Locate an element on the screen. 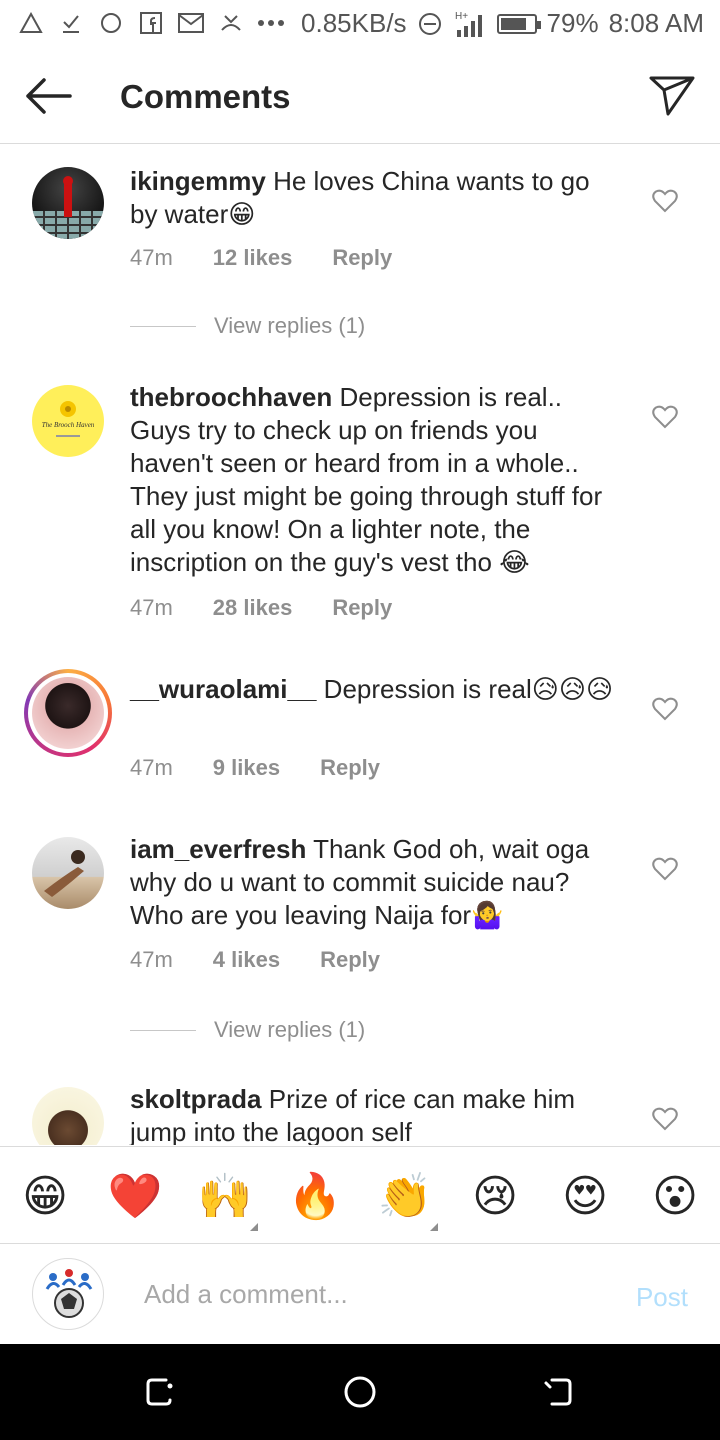 This screenshot has height=1440, width=720. post-button: Post is located at coordinates (662, 1297).